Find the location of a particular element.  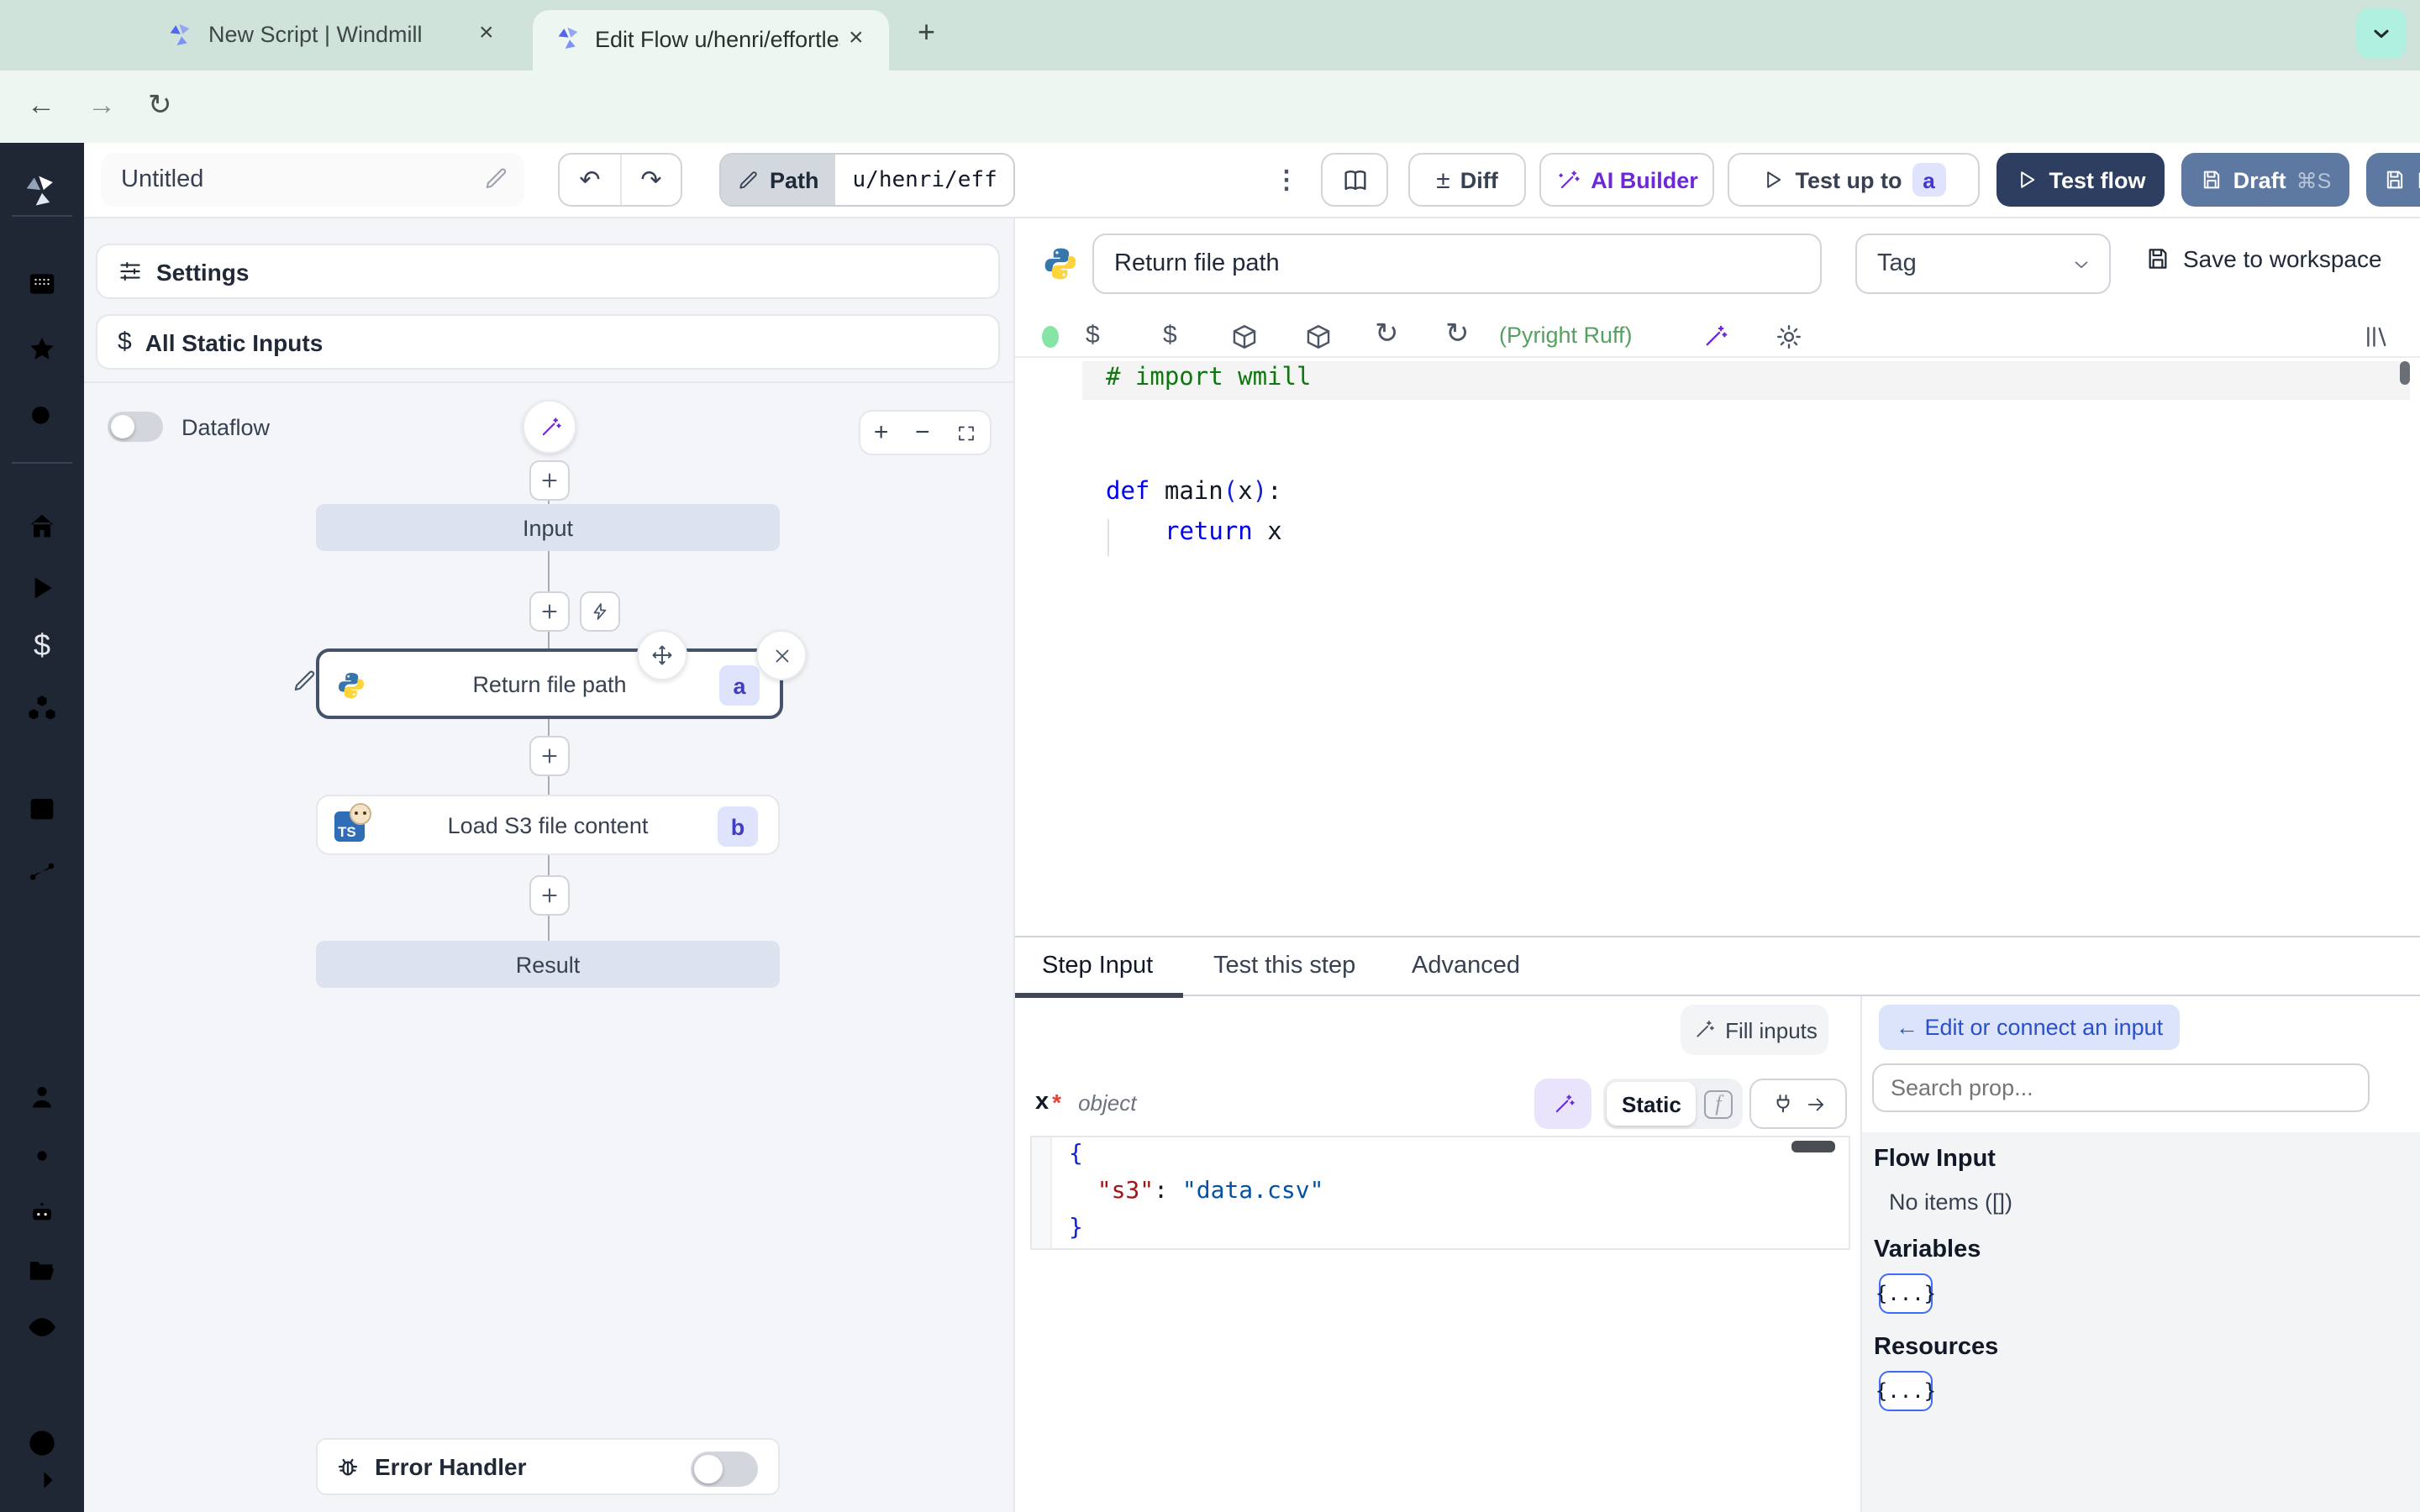

browser-tab-new-script: New Script | Windmill × is located at coordinates (336, 35).